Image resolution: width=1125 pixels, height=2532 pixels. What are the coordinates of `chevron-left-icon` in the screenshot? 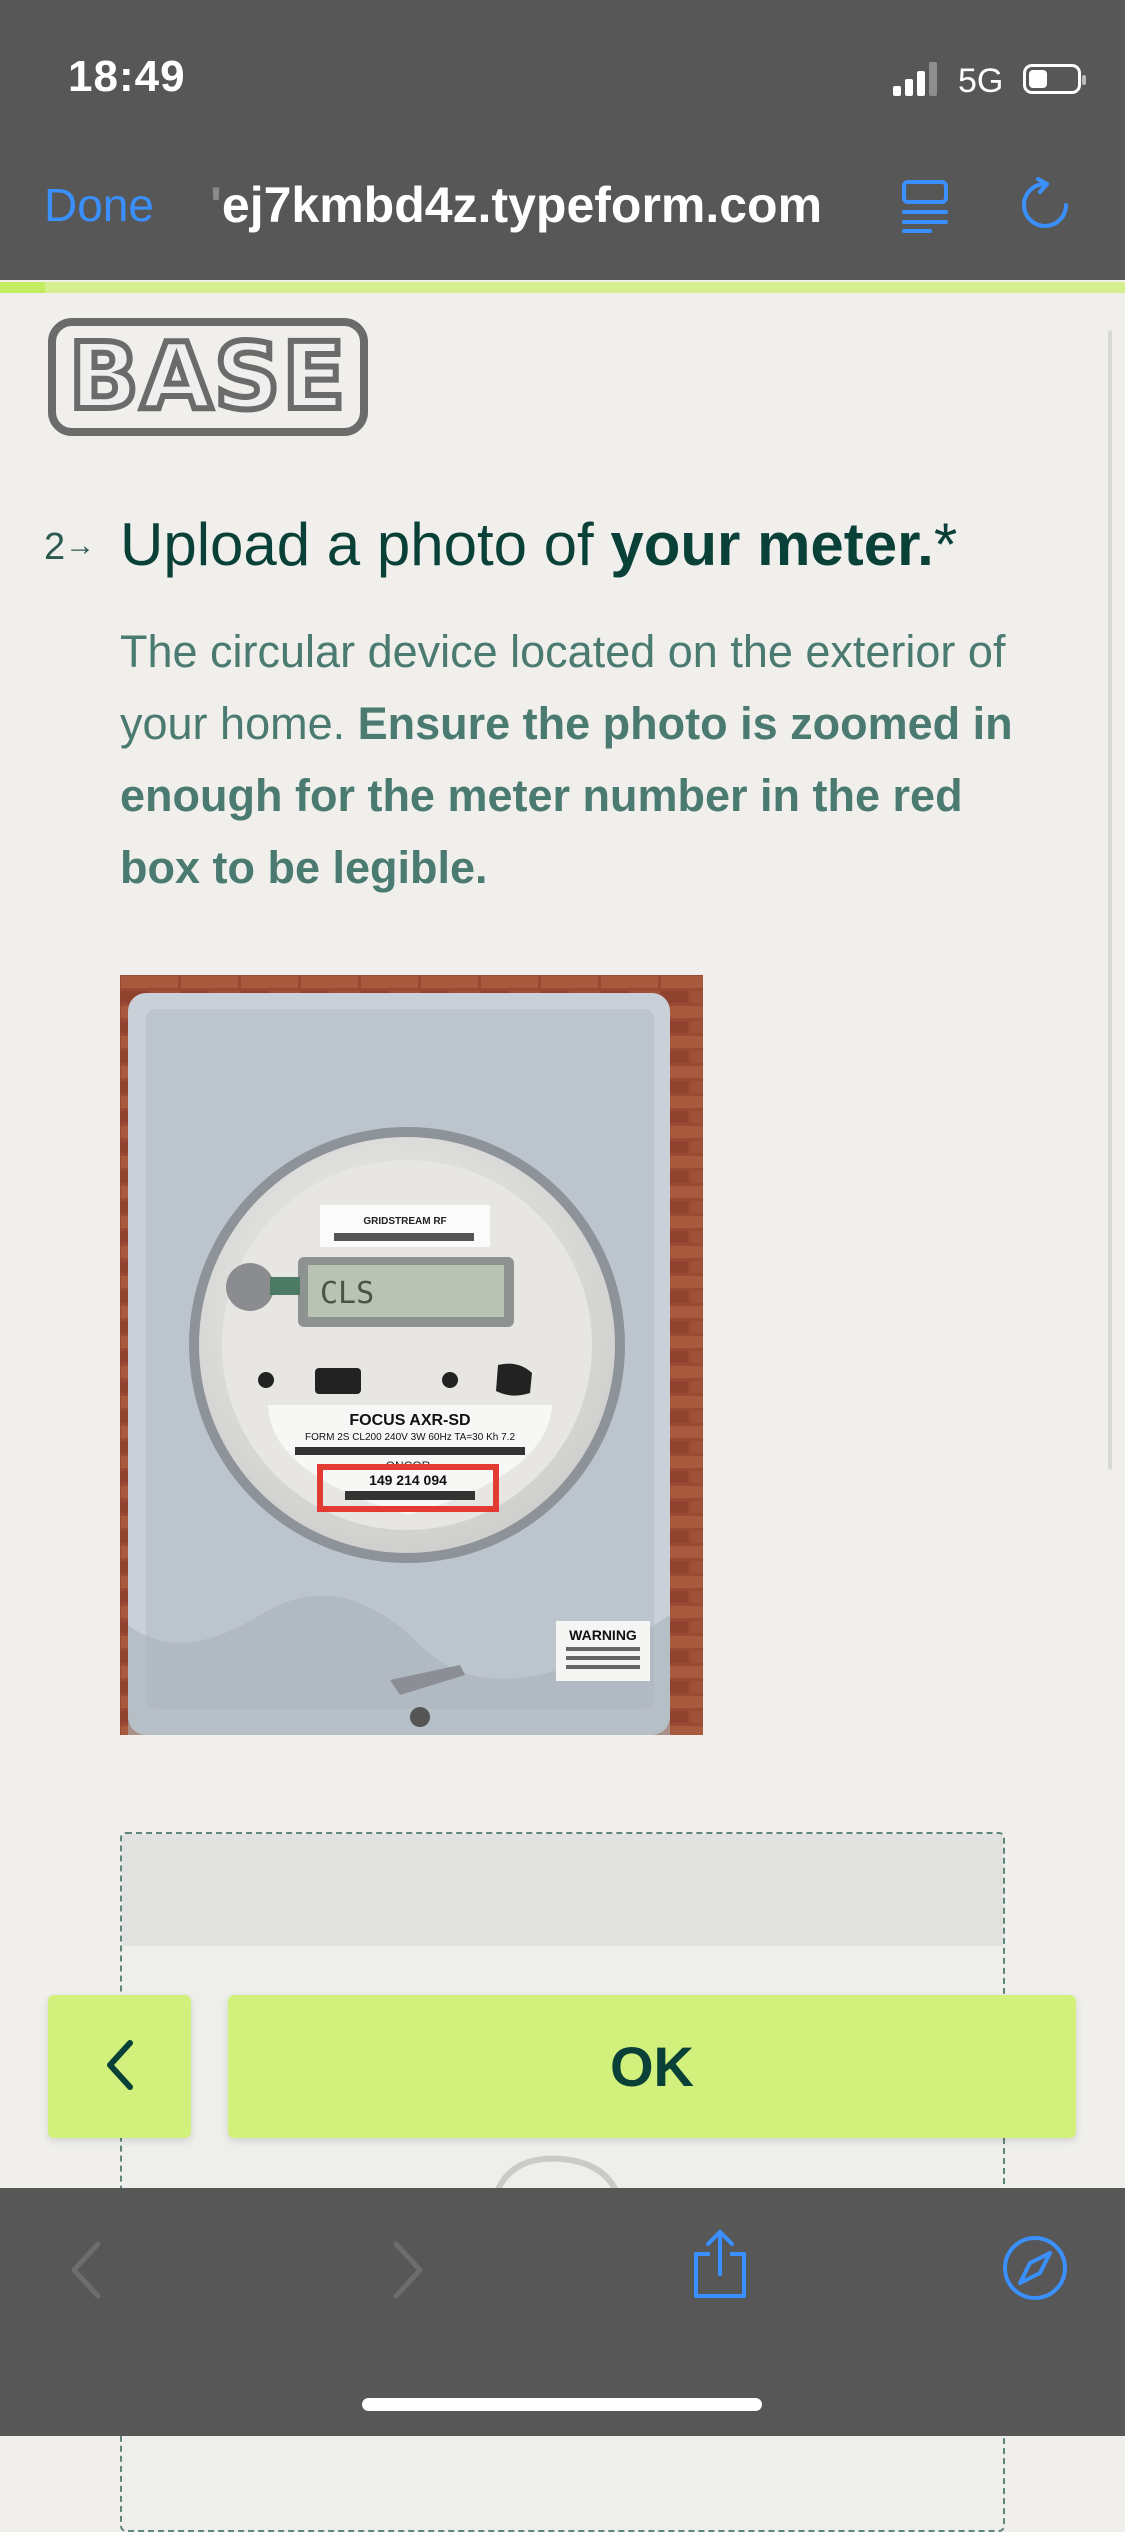 It's located at (119, 2065).